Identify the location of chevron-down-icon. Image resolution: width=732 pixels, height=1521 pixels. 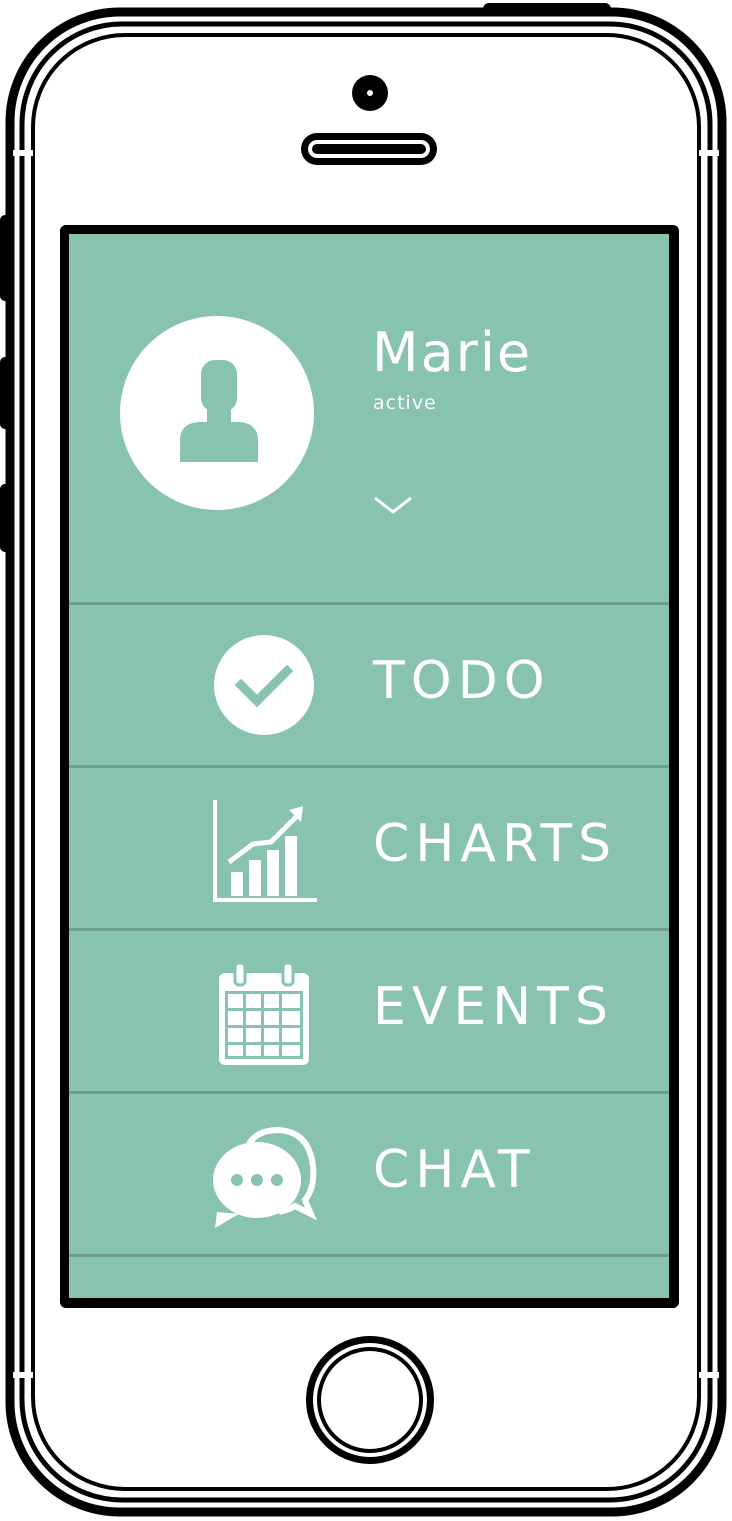
(393, 505).